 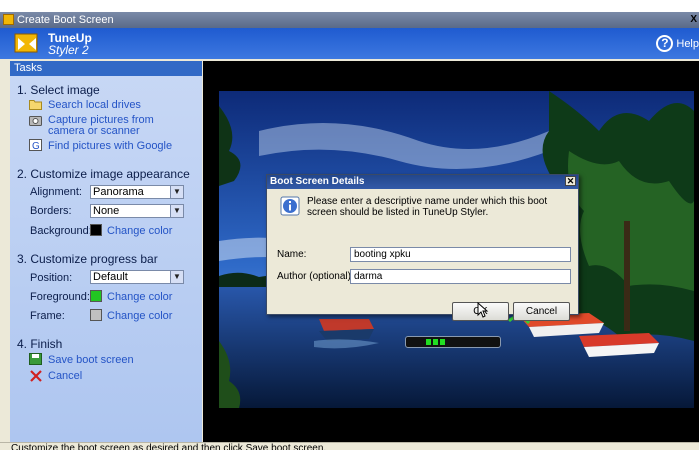 I want to click on mouse-cursor-icon, so click(x=483, y=310).